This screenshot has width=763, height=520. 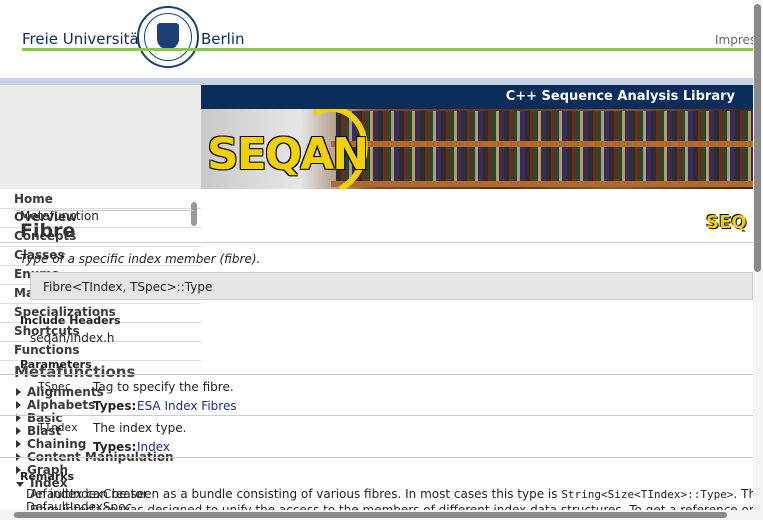 I want to click on parameters-heading: Parameters, so click(x=56, y=364).